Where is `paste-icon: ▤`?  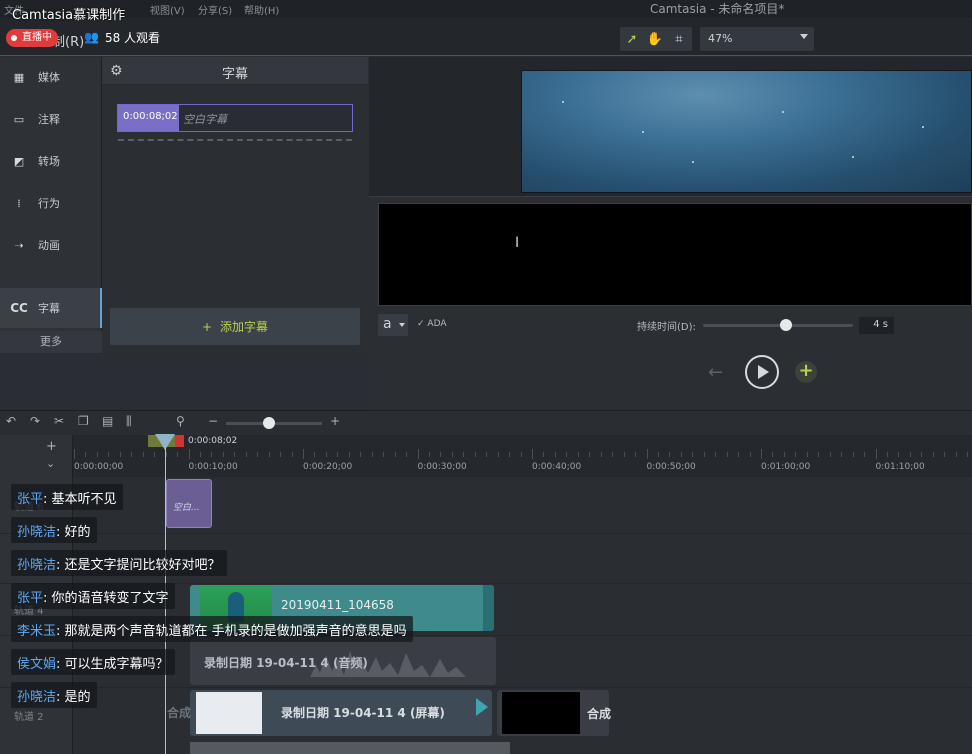 paste-icon: ▤ is located at coordinates (107, 421).